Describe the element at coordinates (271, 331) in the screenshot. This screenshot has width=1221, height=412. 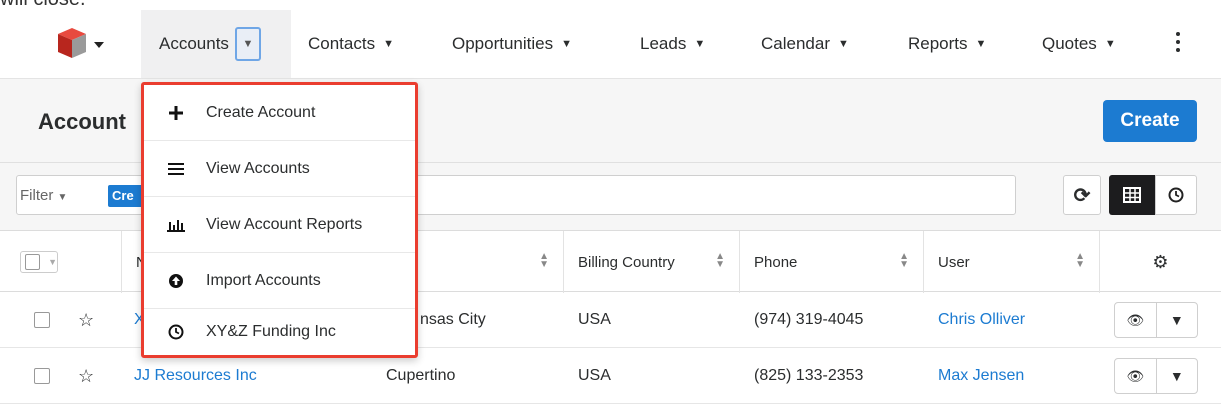
I see `menu-item-label: XY&Z Funding Inc` at that location.